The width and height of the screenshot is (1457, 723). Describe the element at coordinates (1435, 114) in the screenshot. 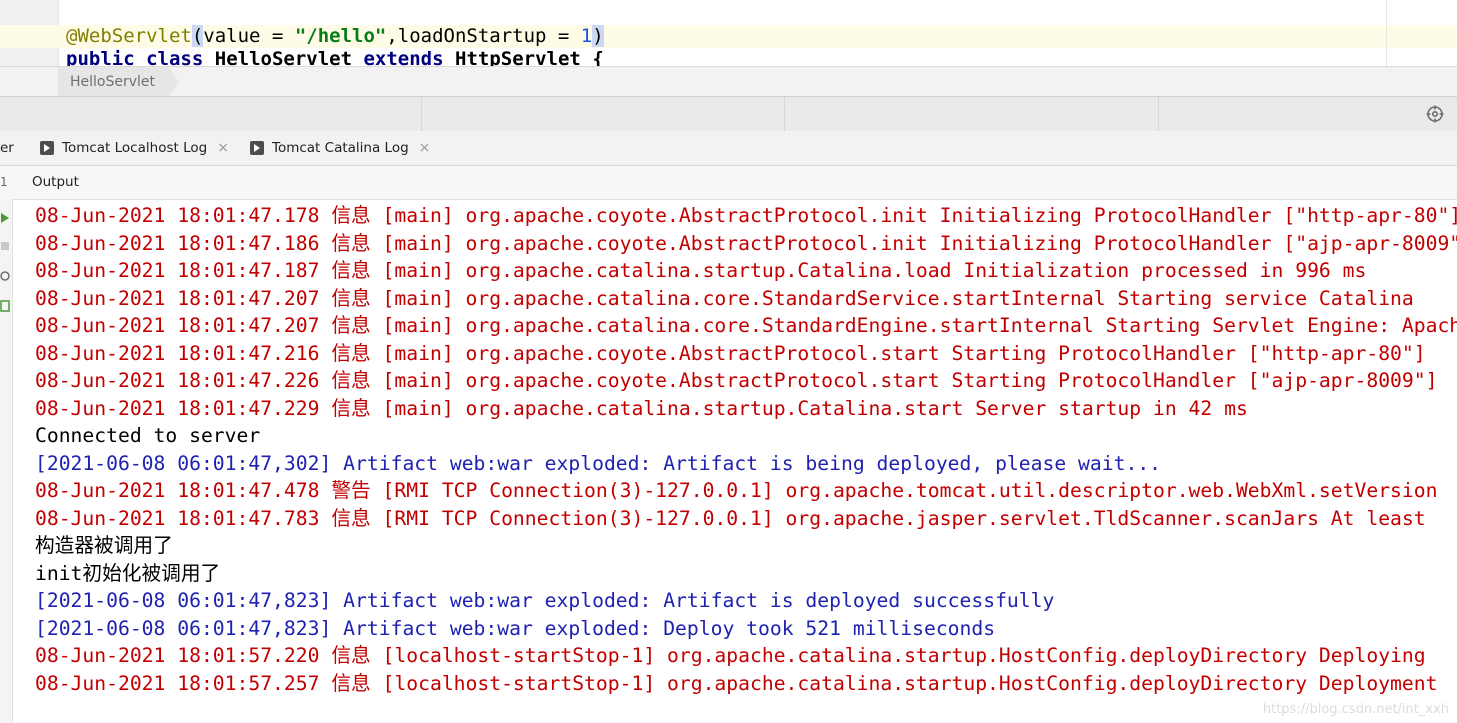

I see `gear-icon` at that location.